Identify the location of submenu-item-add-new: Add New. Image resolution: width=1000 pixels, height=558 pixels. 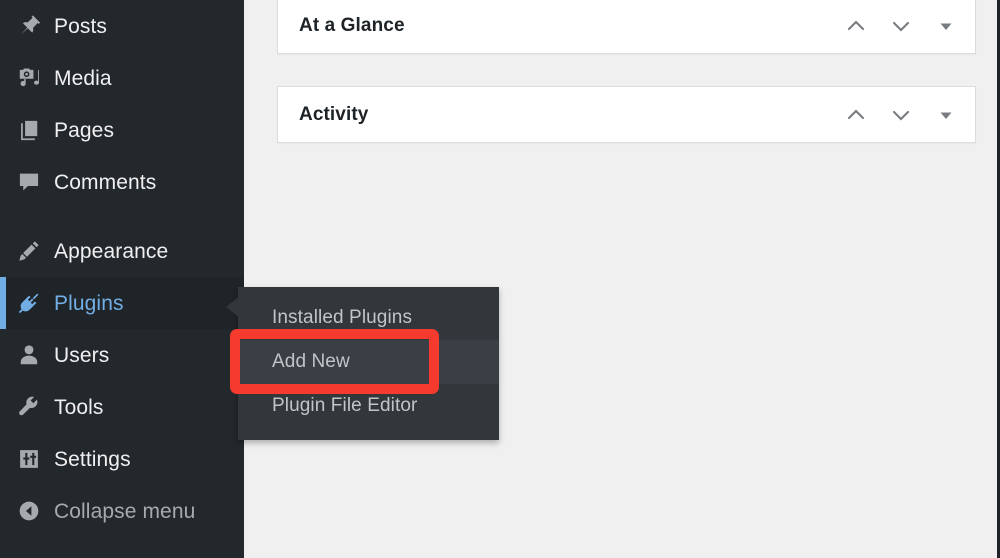
(368, 362).